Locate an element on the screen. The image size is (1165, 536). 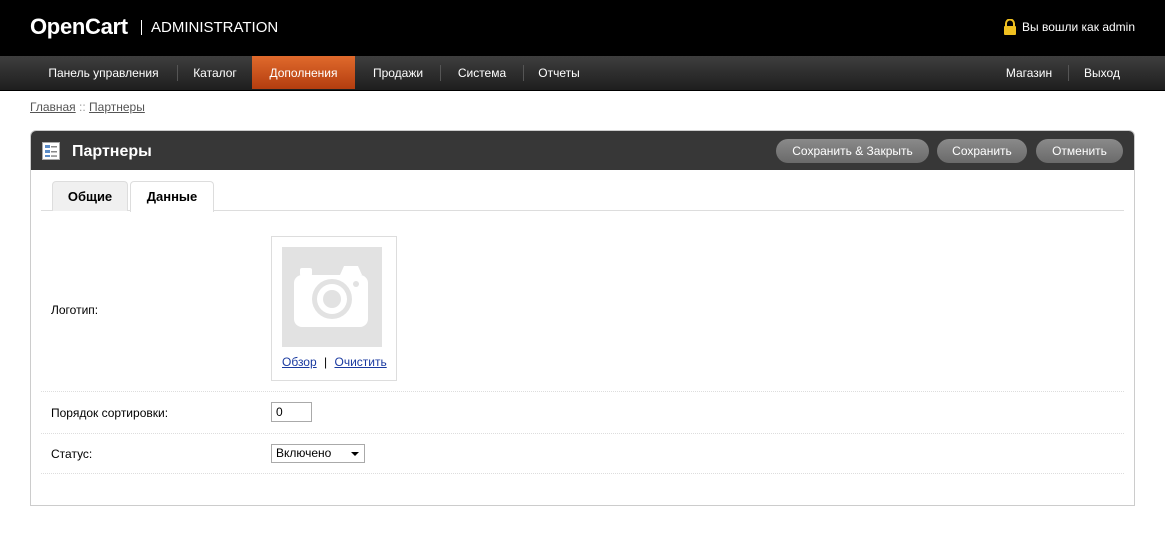
menu-item-system: Система is located at coordinates (482, 72).